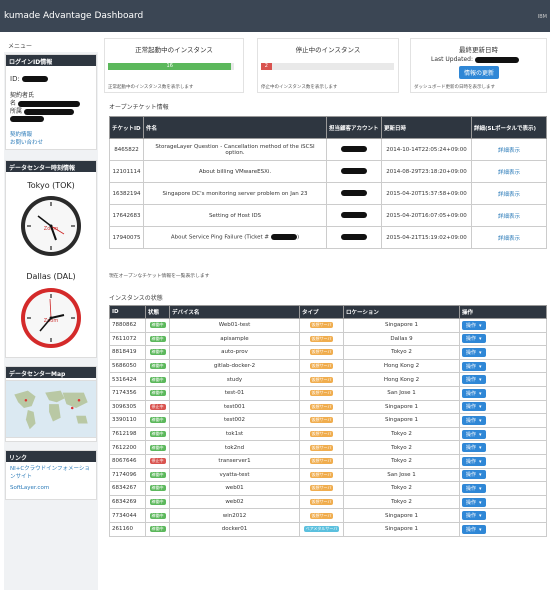  What do you see at coordinates (26, 142) in the screenshot?
I see `contact-link: お問い合わせ` at bounding box center [26, 142].